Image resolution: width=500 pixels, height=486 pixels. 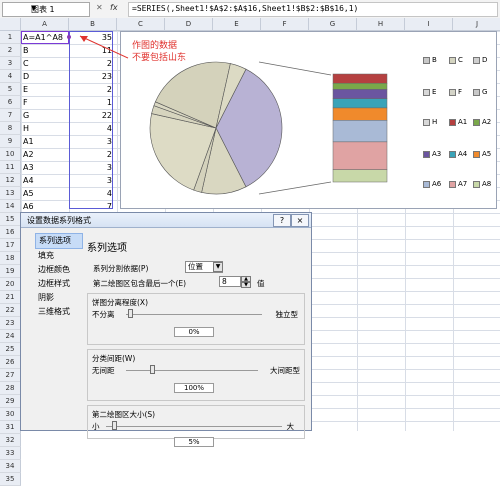 I want to click on nav-border-color: 边框颜色, so click(x=59, y=270).